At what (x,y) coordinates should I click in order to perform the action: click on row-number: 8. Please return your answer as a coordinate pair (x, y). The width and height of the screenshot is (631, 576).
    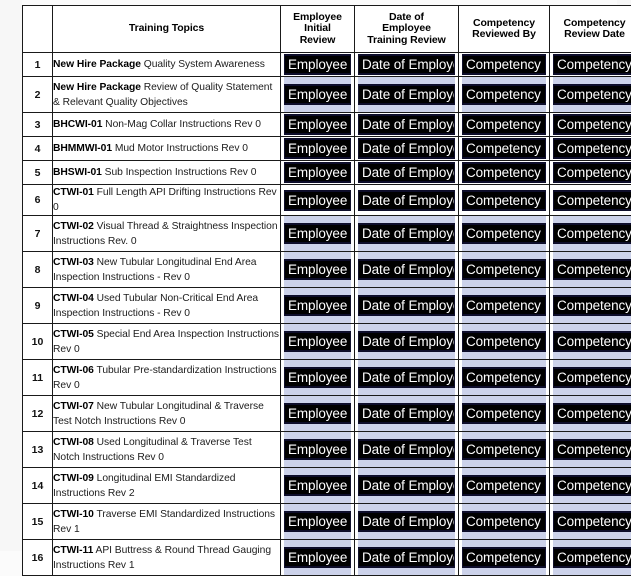
    Looking at the image, I should click on (38, 270).